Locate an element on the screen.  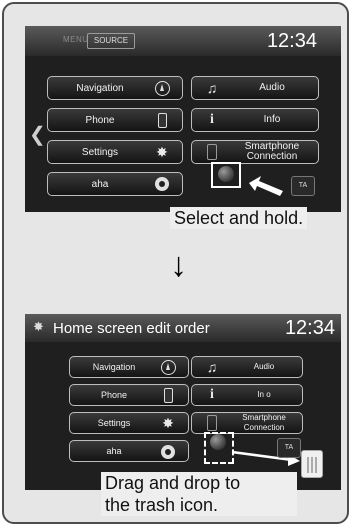
page-title: Home screen edit order is located at coordinates (131, 328).